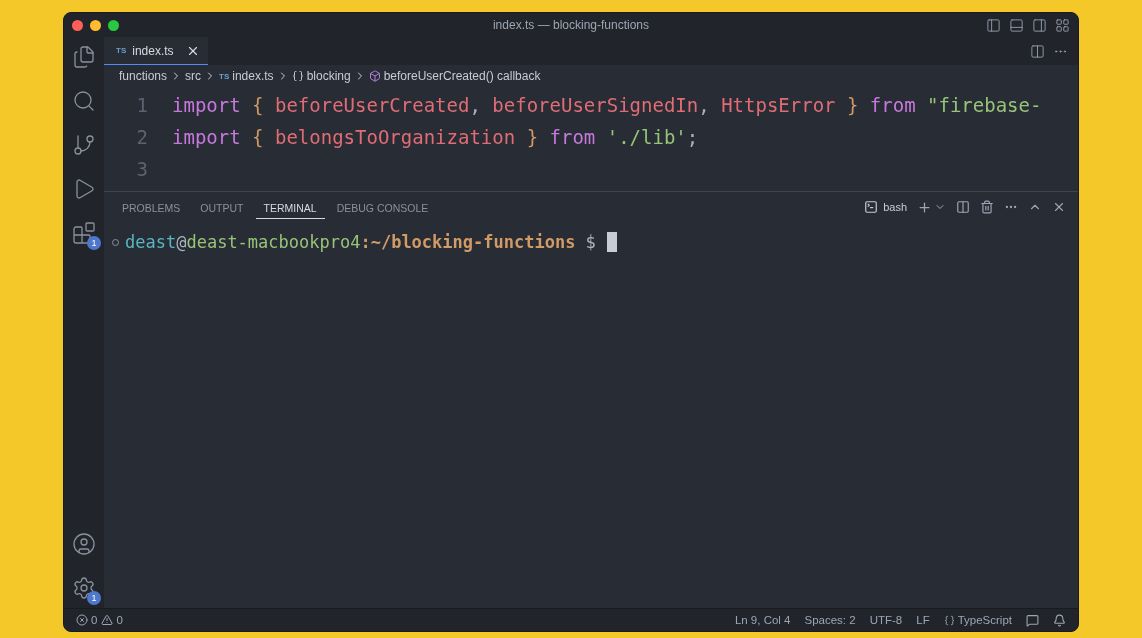 This screenshot has height=638, width=1142. What do you see at coordinates (1016, 25) in the screenshot?
I see `panel-toggle-icon` at bounding box center [1016, 25].